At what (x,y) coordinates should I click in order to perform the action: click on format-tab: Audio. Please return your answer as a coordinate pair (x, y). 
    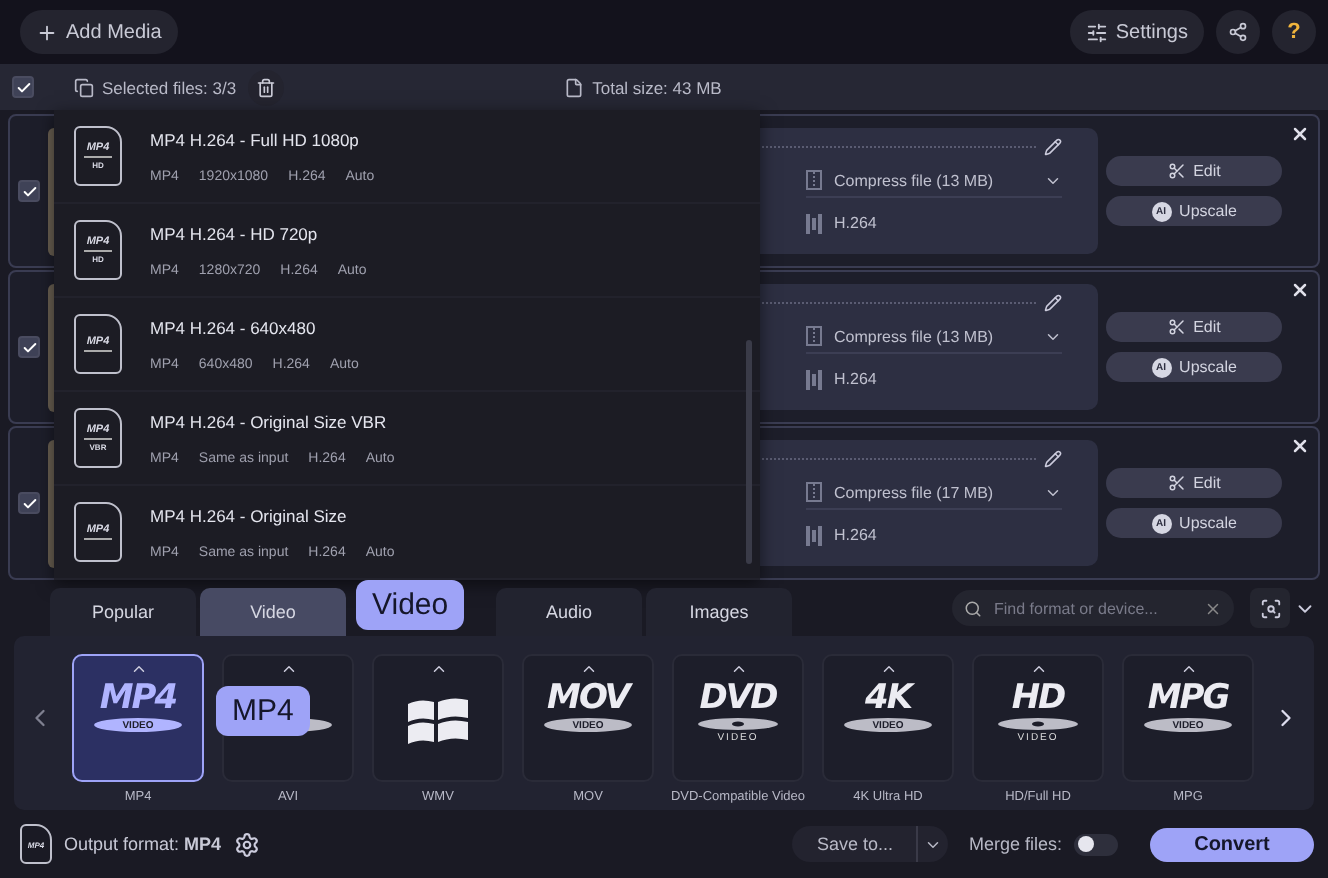
    Looking at the image, I should click on (569, 612).